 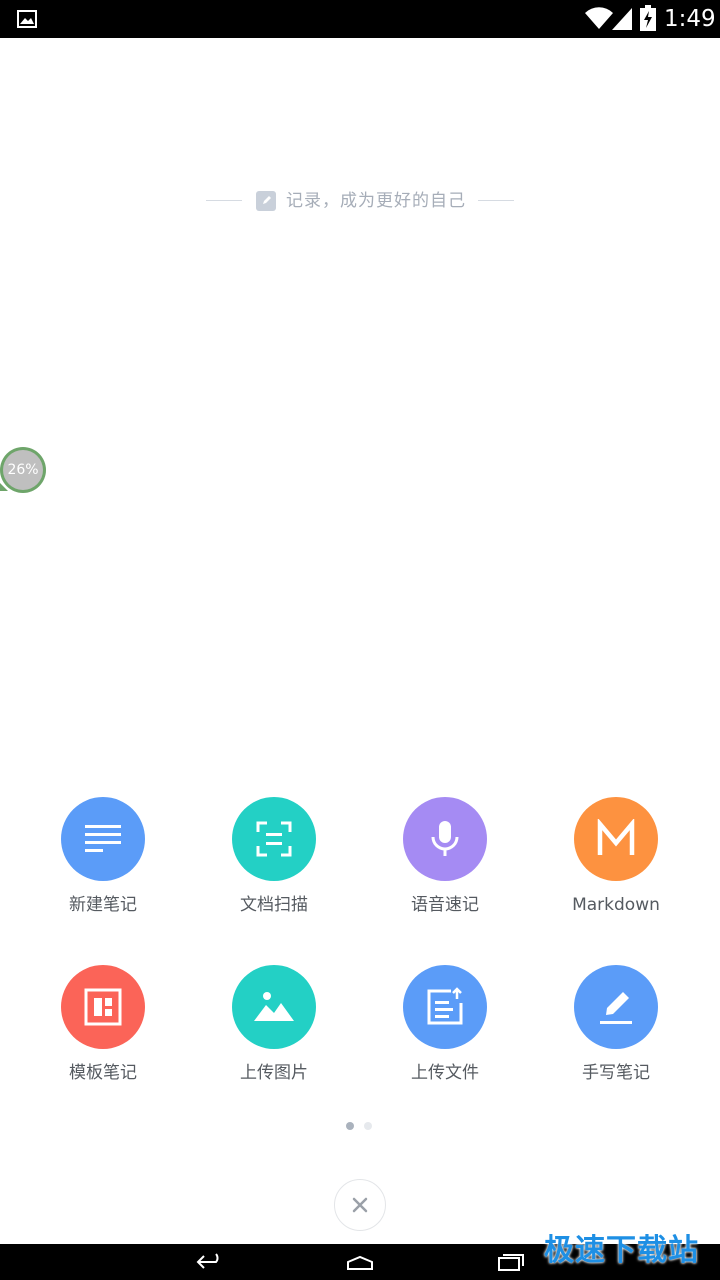 I want to click on document-scan-circle, so click(x=274, y=839).